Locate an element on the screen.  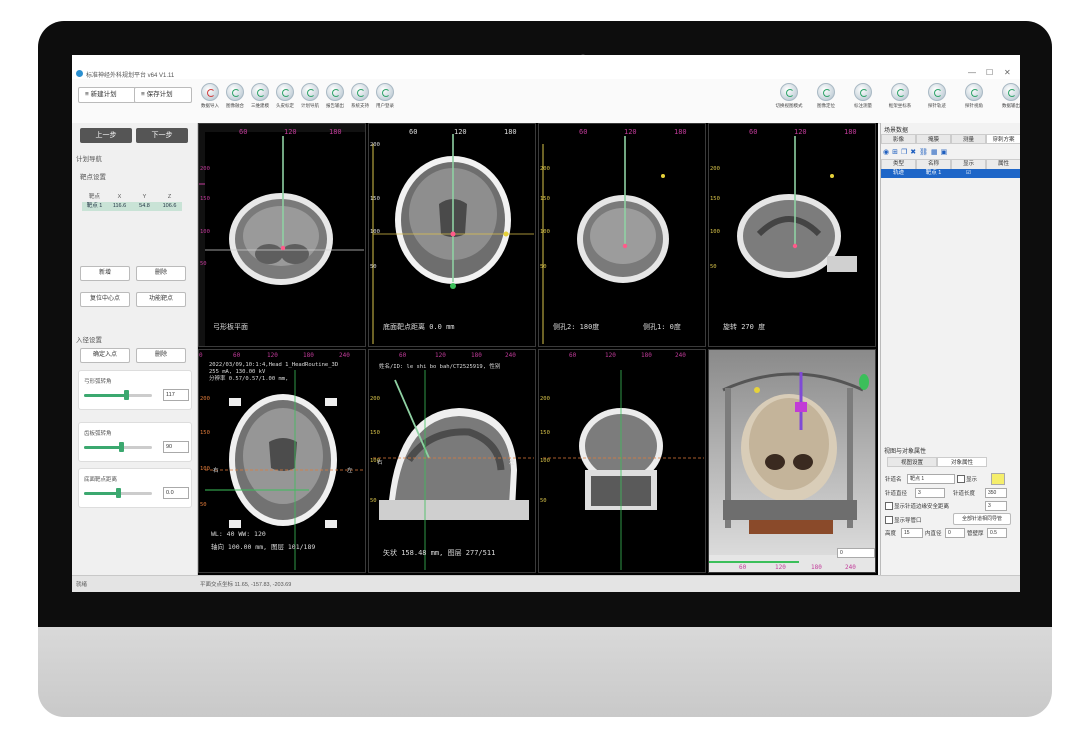
table-row: 靶点 1 116.6 54.8 106.6 is located at coordinates (132, 206).